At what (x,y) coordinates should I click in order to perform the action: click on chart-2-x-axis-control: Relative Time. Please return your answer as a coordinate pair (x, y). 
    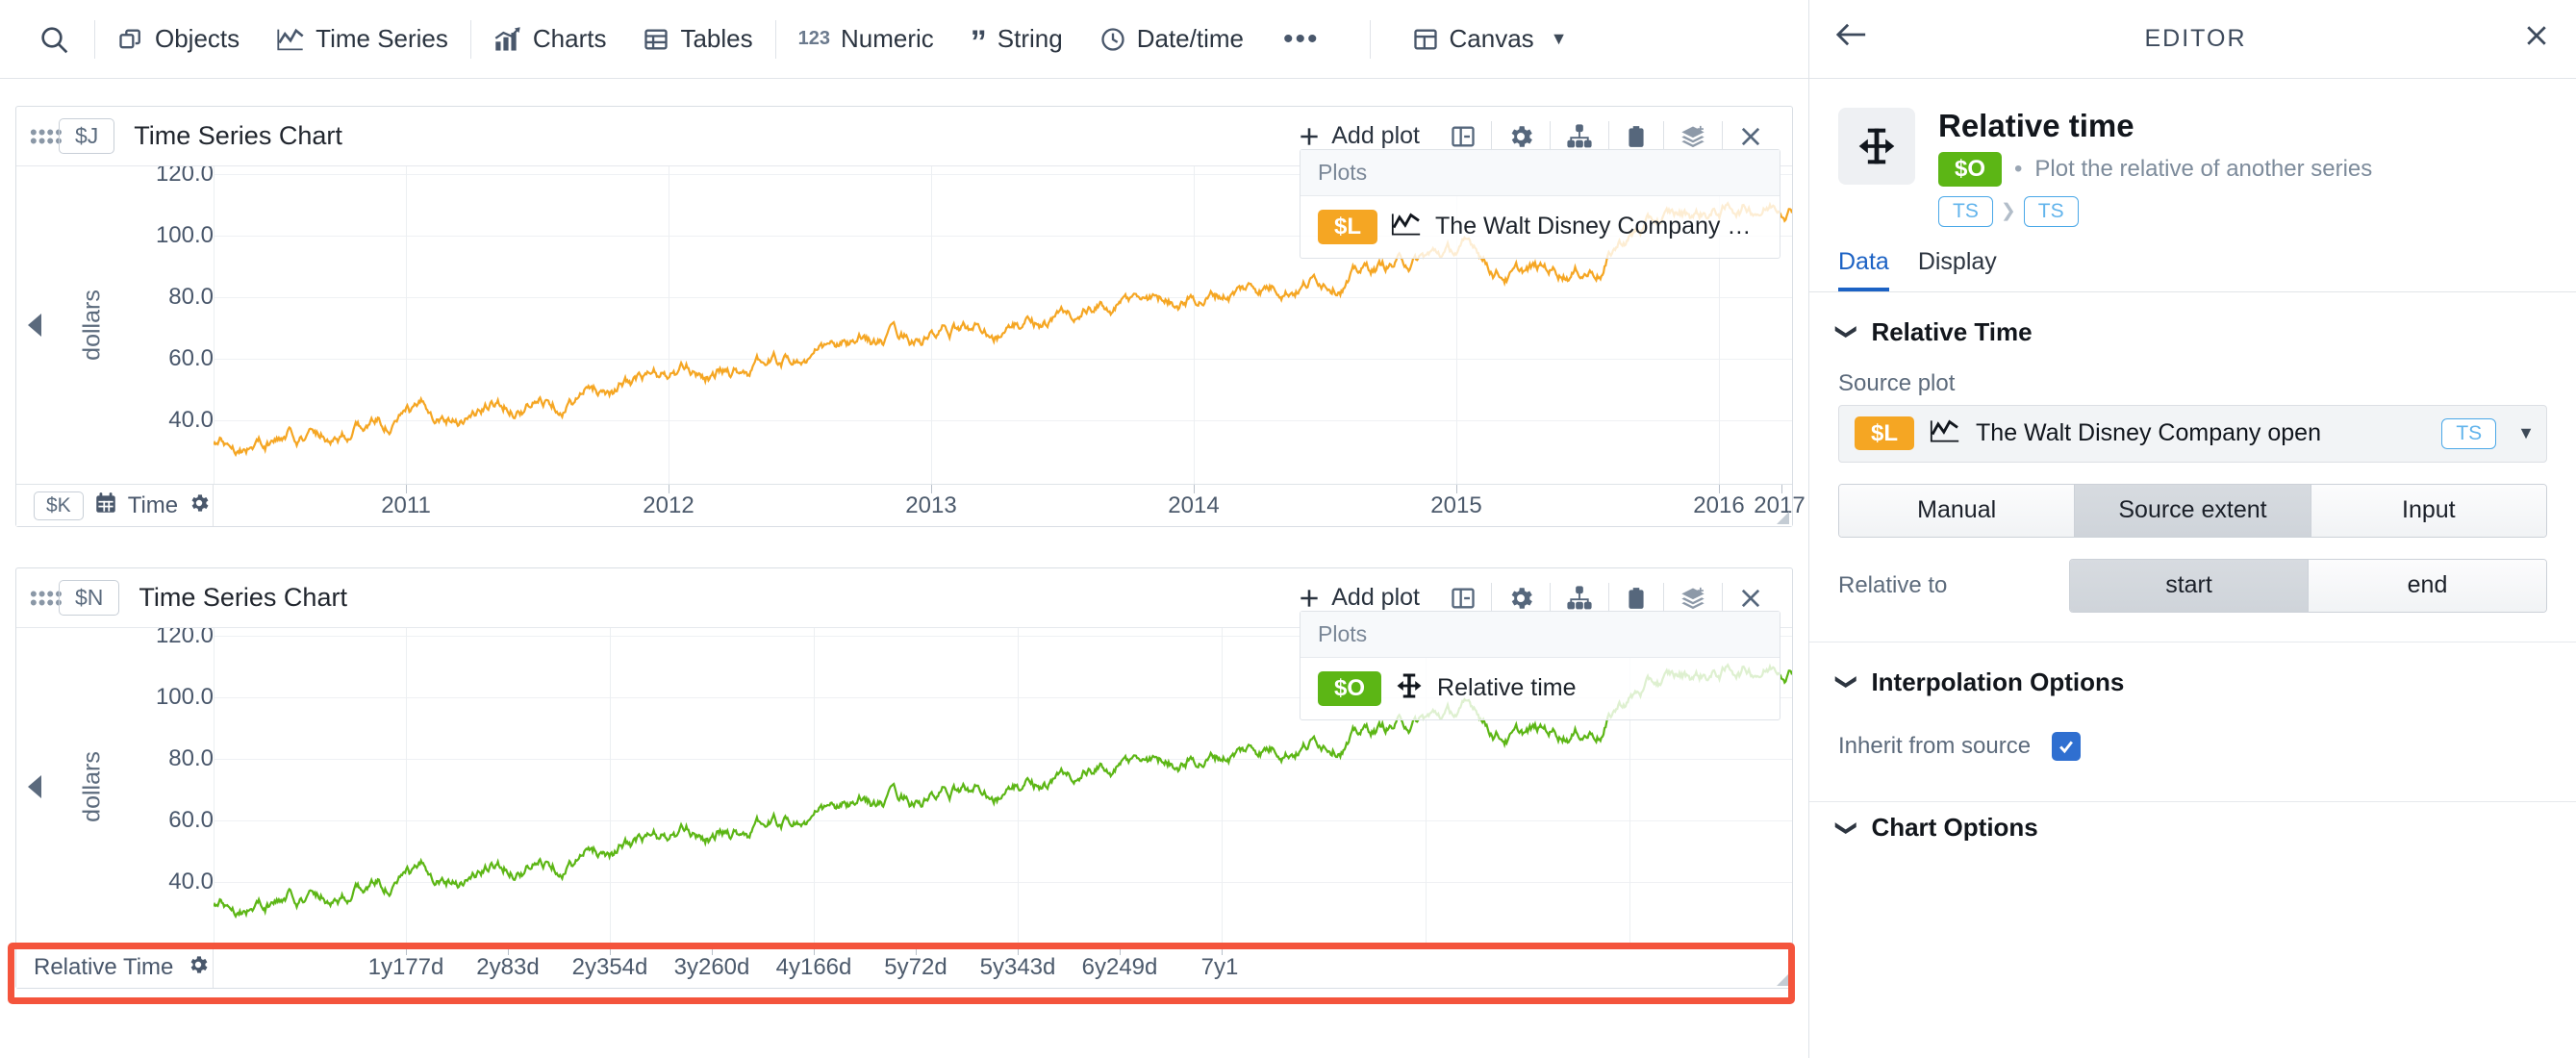
    Looking at the image, I should click on (115, 967).